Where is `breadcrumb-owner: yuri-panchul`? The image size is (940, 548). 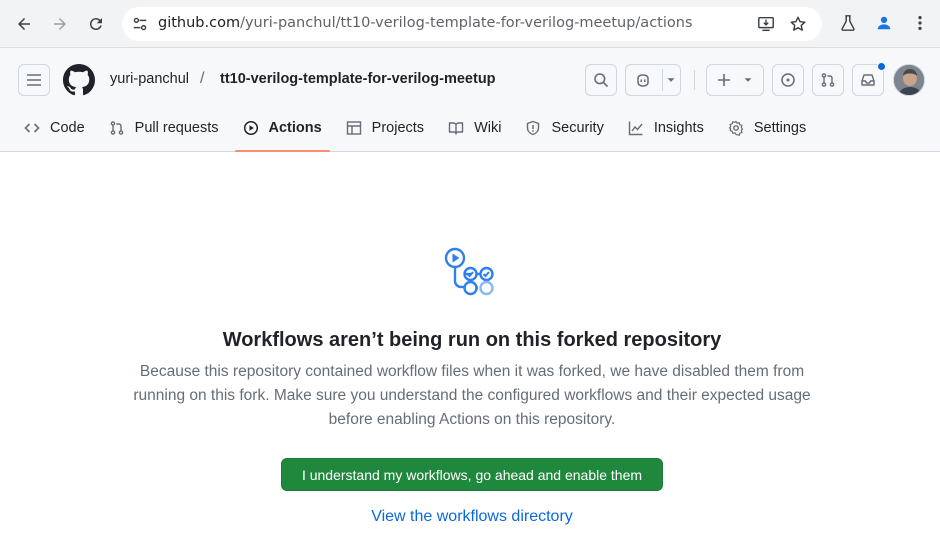
breadcrumb-owner: yuri-panchul is located at coordinates (149, 79).